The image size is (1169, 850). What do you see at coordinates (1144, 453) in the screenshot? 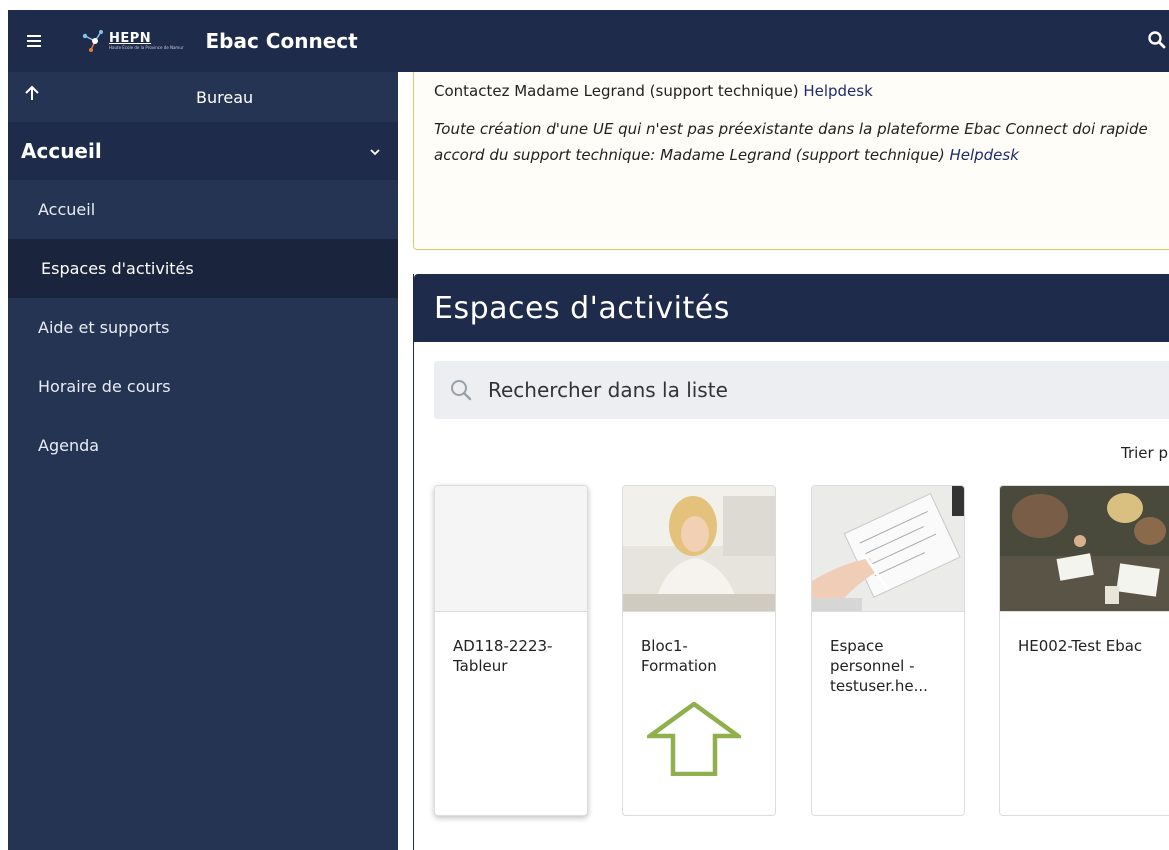
I see `sort-dropdown: Trier p` at bounding box center [1144, 453].